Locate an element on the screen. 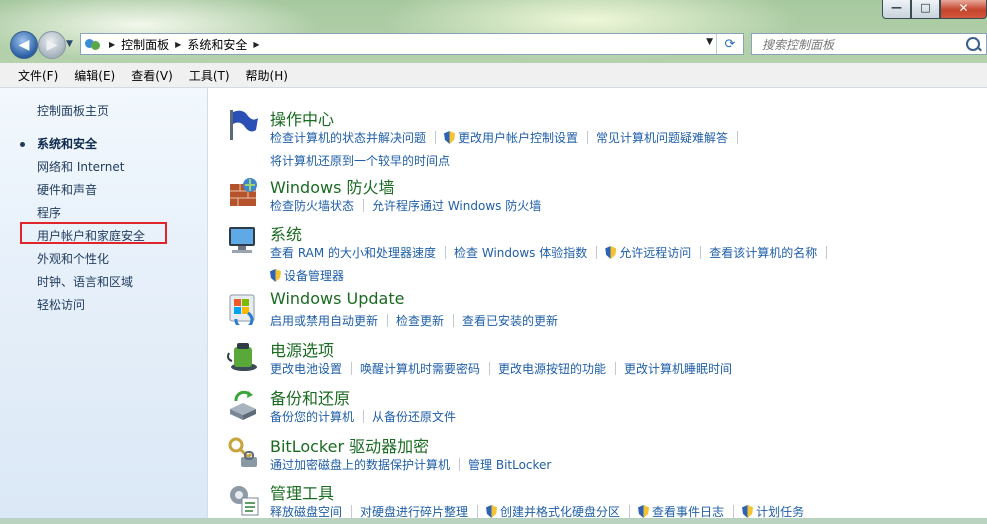 Image resolution: width=987 pixels, height=524 pixels. maximize-button: □ is located at coordinates (925, 9).